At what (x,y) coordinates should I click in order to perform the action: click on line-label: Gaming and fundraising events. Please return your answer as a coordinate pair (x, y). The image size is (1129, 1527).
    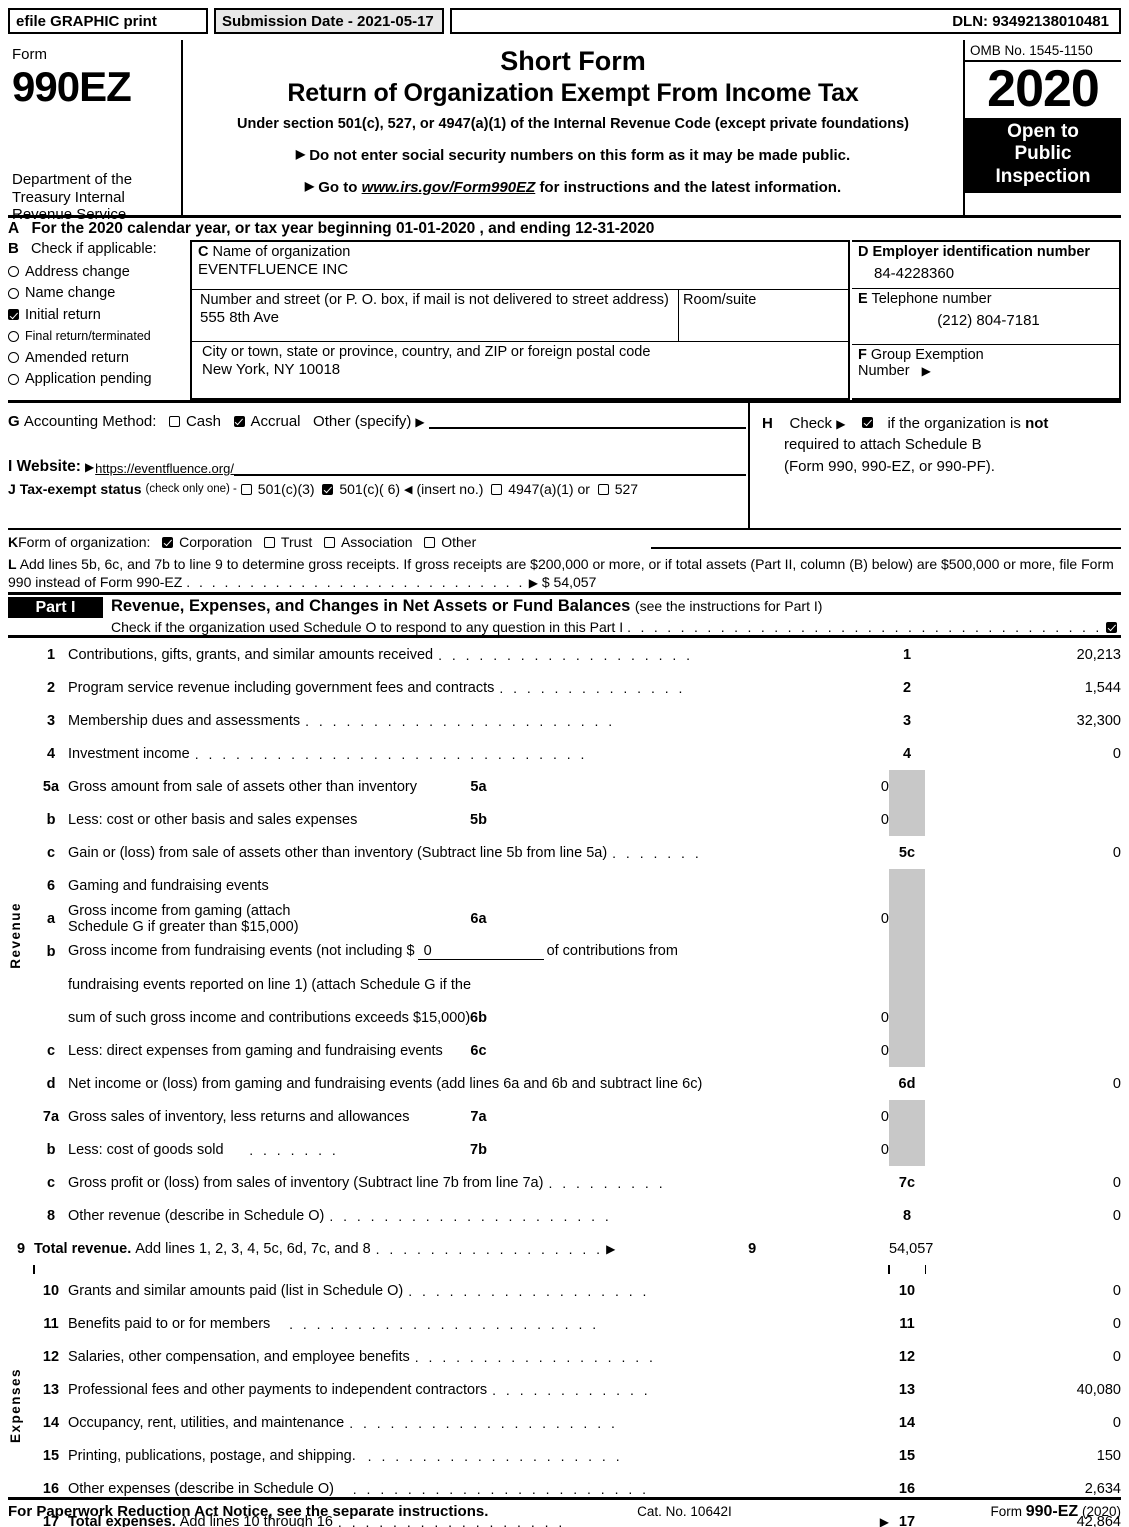
    Looking at the image, I should click on (168, 885).